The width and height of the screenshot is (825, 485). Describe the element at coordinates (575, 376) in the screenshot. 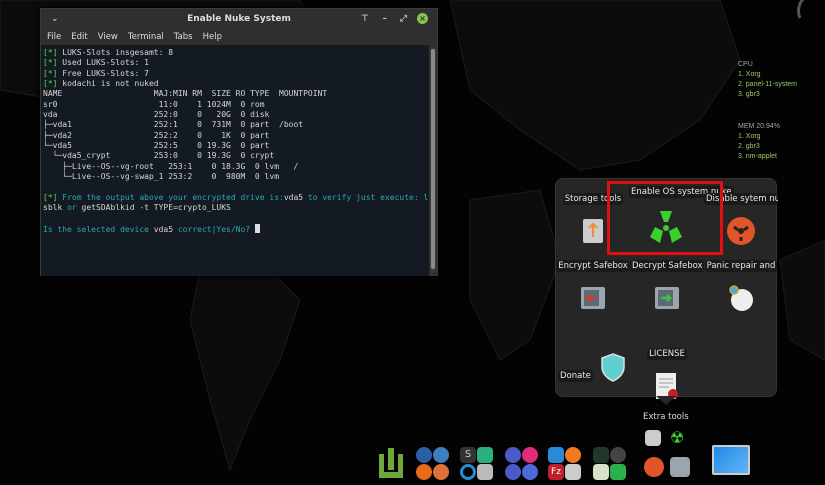

I see `item-label: Donate` at that location.